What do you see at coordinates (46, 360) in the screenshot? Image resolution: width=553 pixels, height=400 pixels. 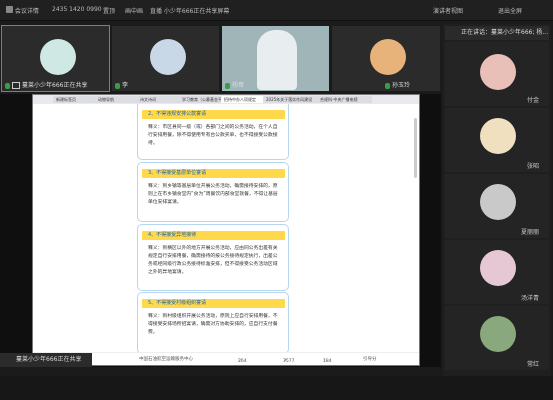 I see `share-status-badge: 蔓莱小少年666正在共享` at bounding box center [46, 360].